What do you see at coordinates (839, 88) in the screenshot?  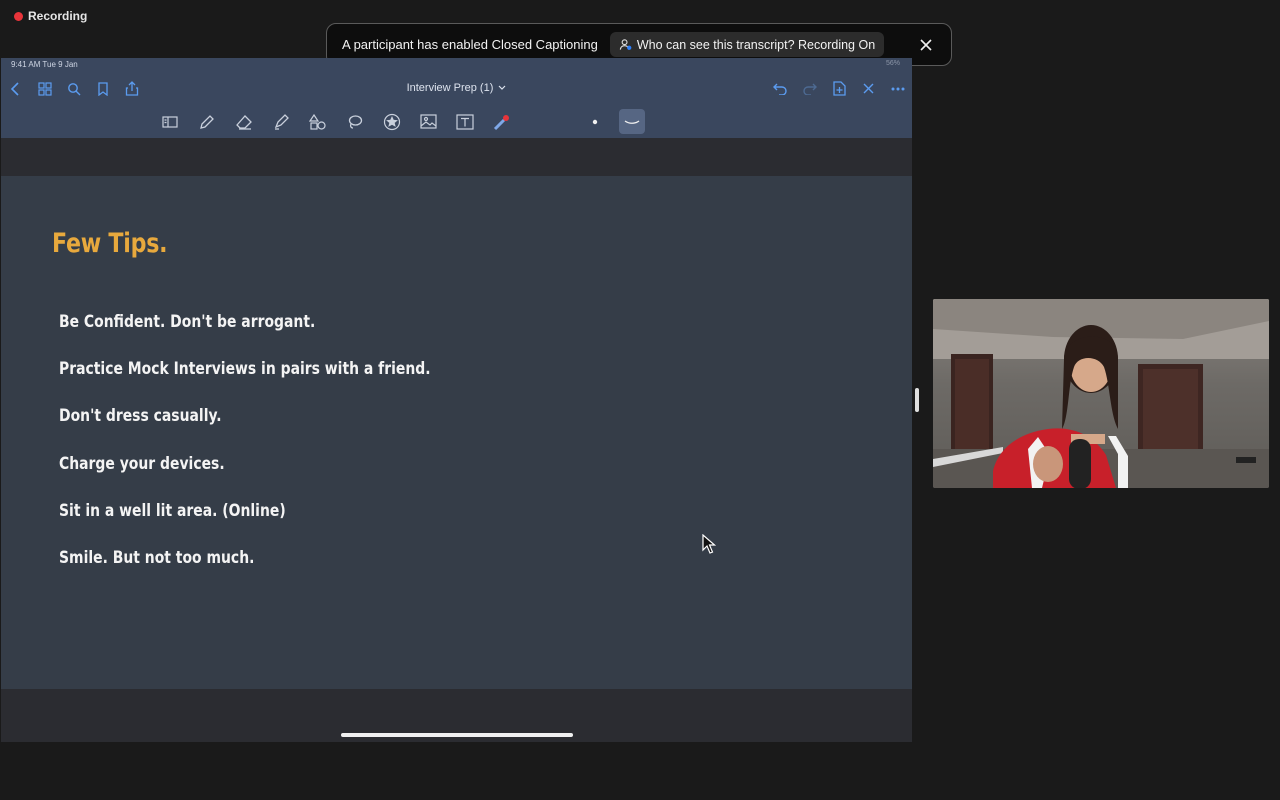 I see `add-page-icon` at bounding box center [839, 88].